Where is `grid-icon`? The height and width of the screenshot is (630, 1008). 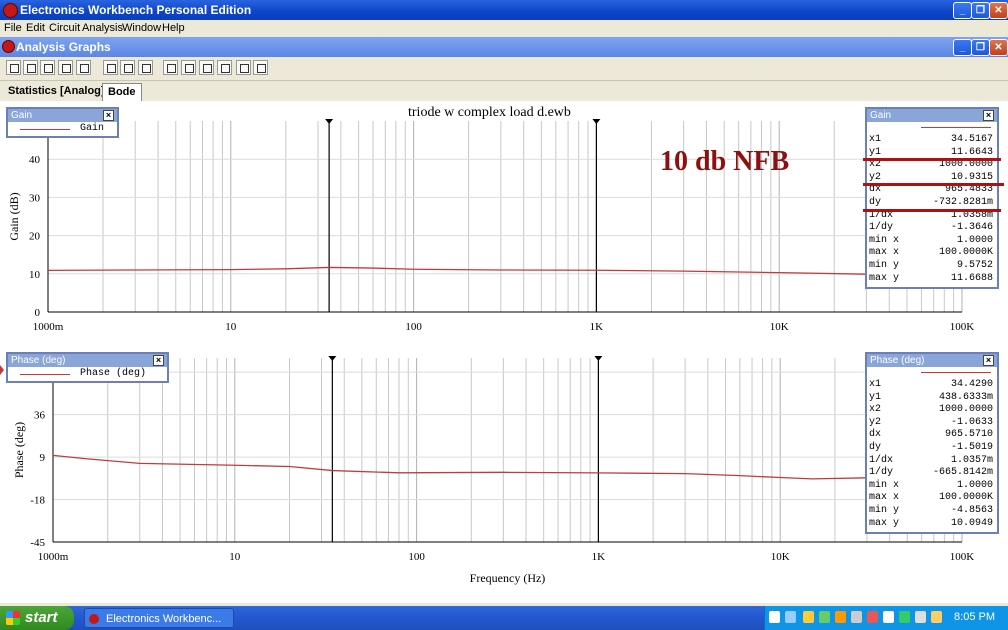
grid-icon is located at coordinates (188, 67).